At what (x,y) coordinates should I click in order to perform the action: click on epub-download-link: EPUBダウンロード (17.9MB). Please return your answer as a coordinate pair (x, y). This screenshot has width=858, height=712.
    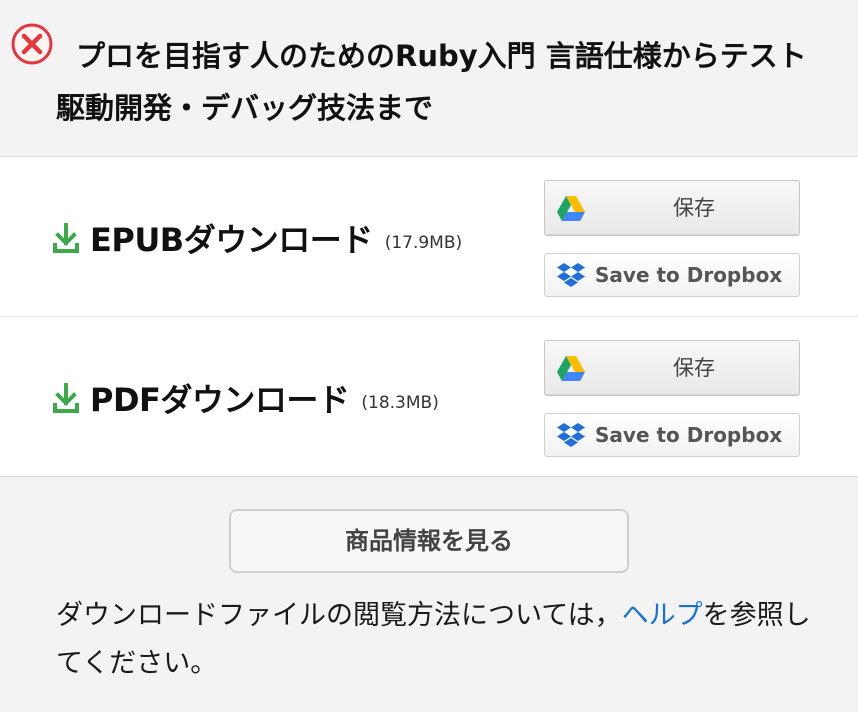
    Looking at the image, I should click on (257, 238).